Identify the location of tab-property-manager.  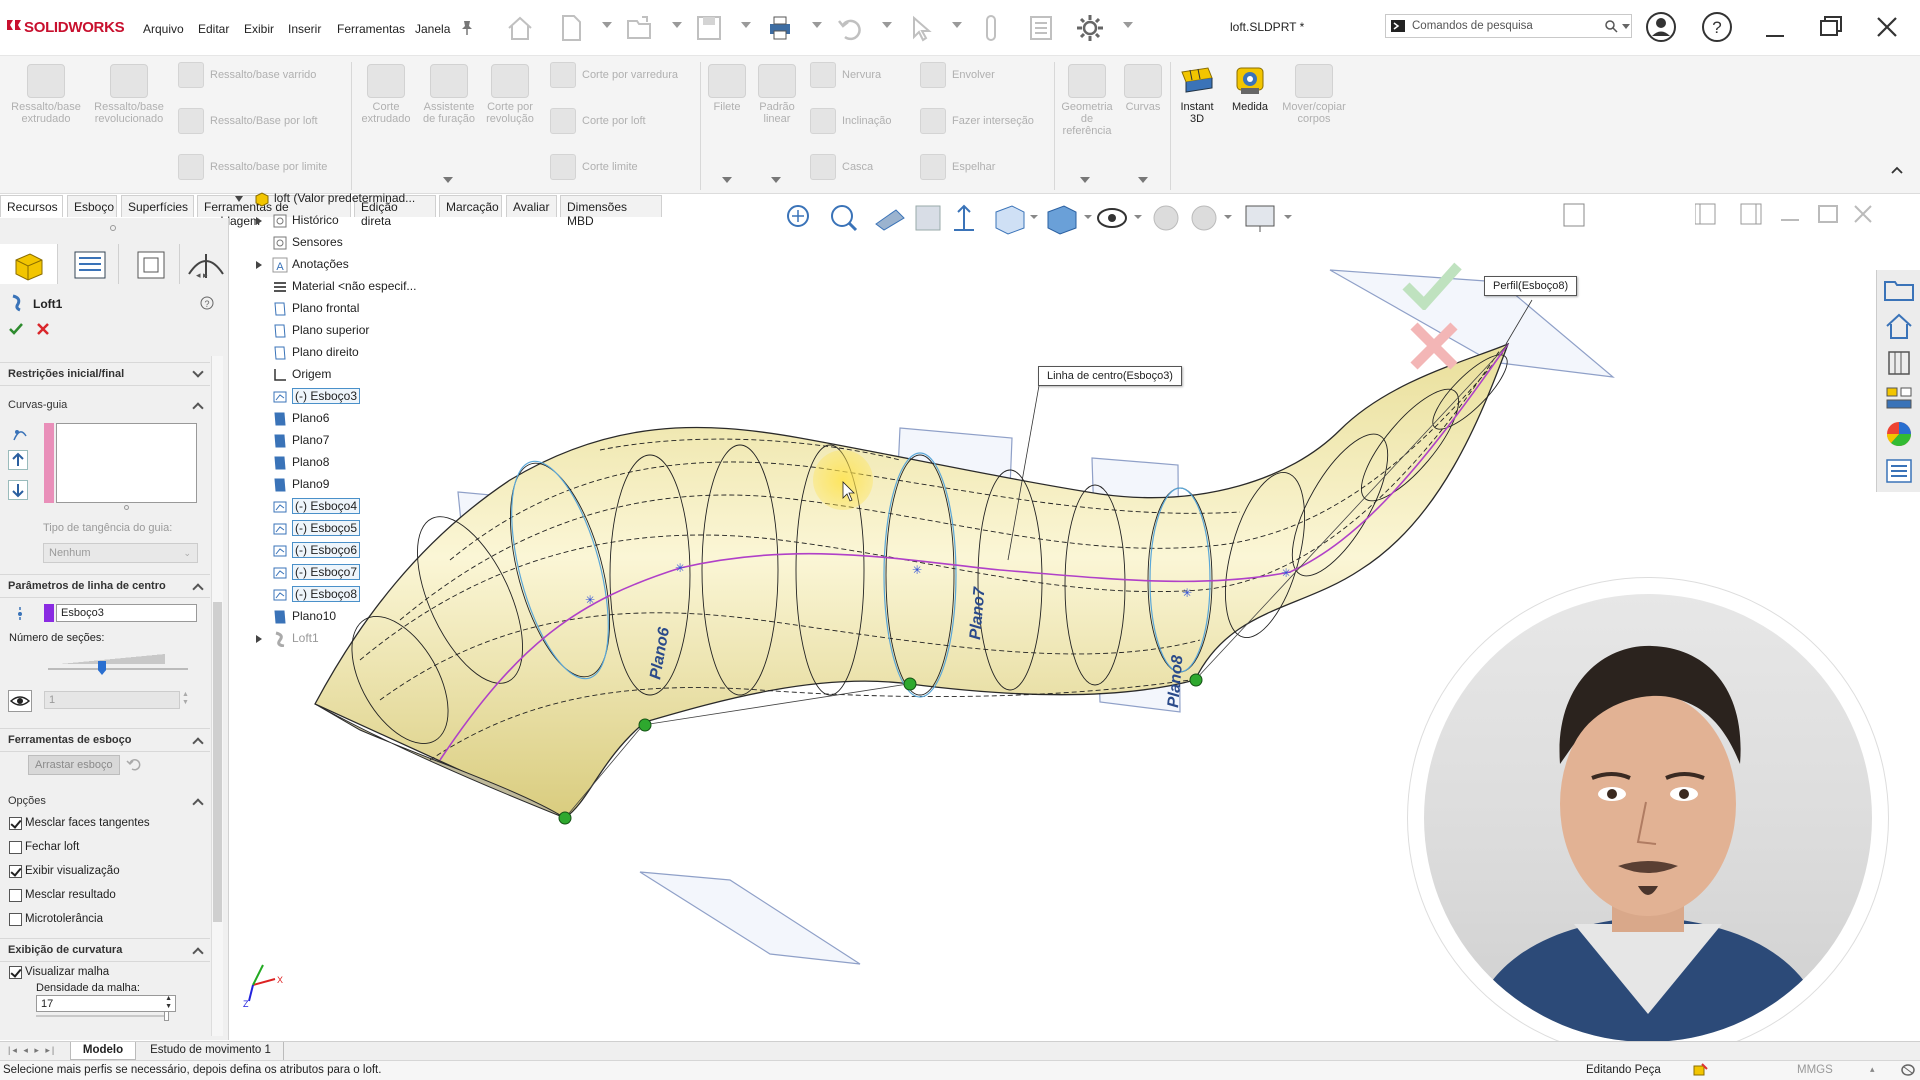
(90, 264).